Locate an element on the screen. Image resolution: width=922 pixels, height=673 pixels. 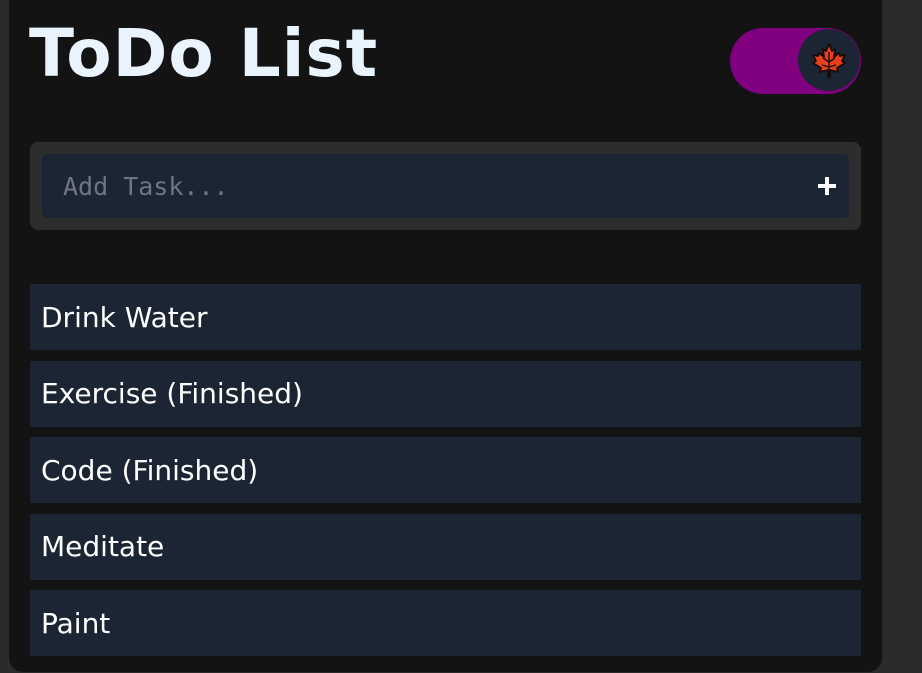
task-item: Drink Water is located at coordinates (445, 317).